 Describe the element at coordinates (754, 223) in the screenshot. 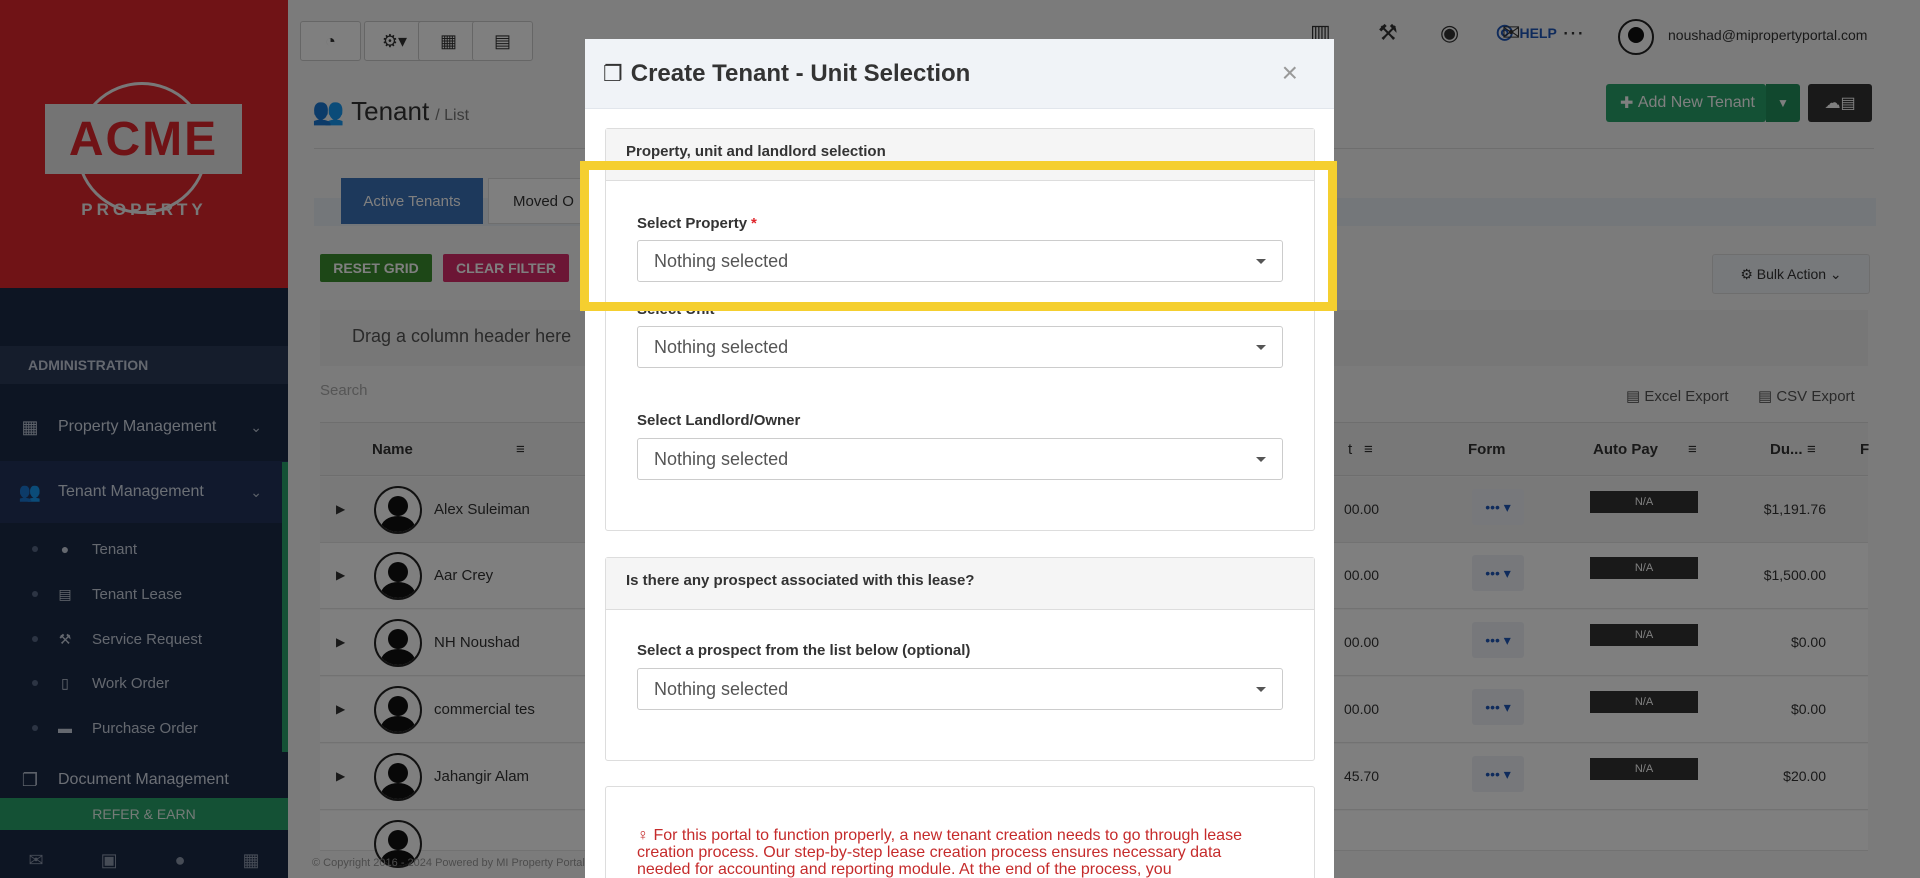

I see `required-marker: *` at that location.